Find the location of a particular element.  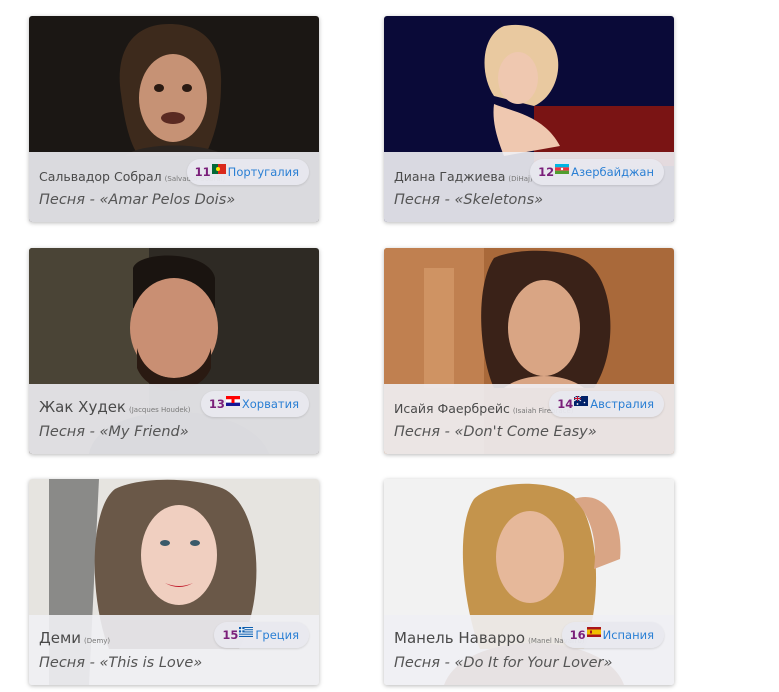

croatia-flag-icon is located at coordinates (232, 401).